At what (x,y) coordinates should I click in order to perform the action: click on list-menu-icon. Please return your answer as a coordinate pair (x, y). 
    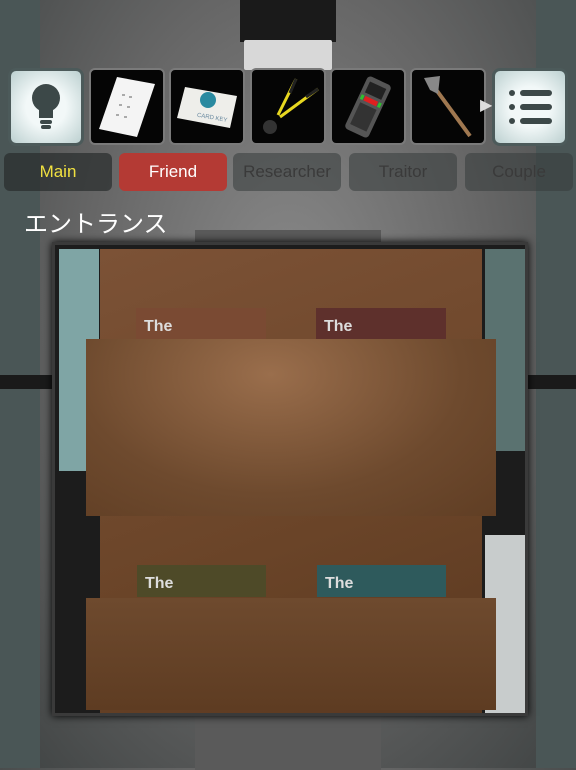
    Looking at the image, I should click on (530, 107).